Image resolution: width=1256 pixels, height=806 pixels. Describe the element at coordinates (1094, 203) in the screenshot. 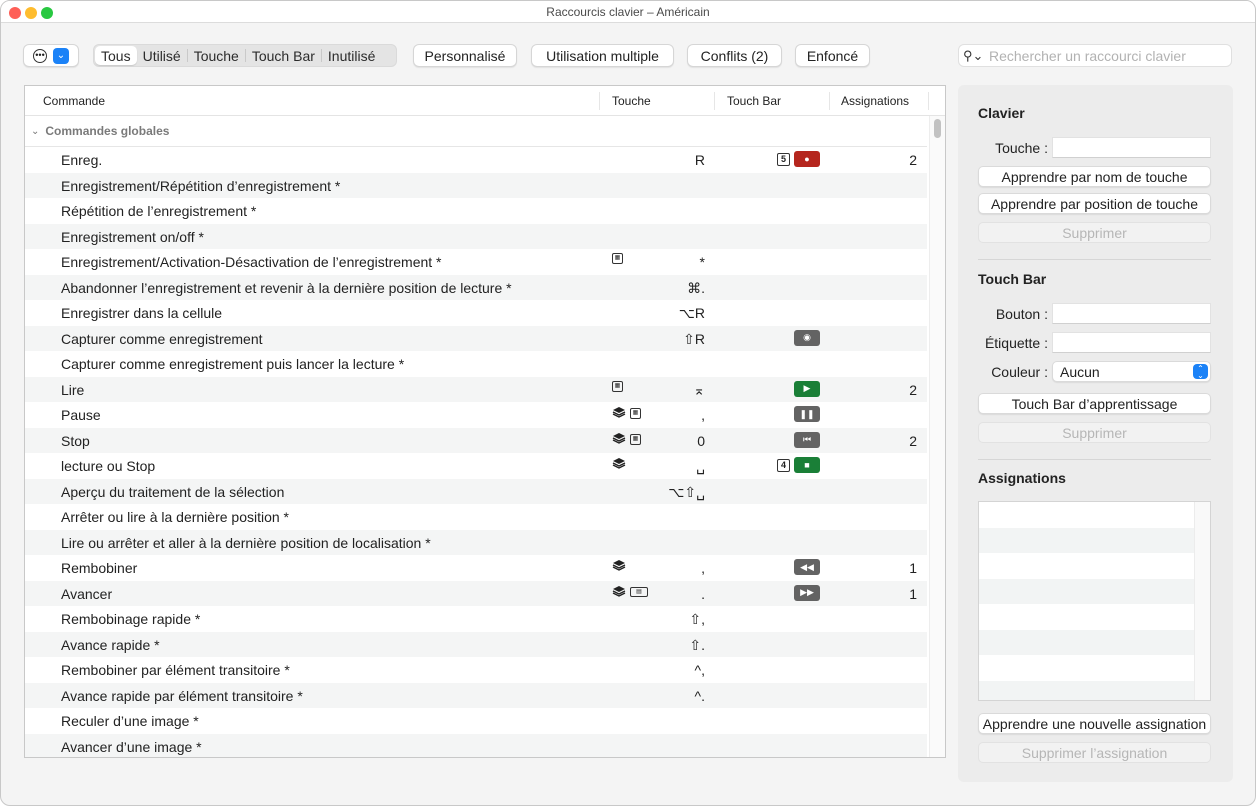

I see `learn-by-key-position-button: Apprendre par position de touche` at that location.